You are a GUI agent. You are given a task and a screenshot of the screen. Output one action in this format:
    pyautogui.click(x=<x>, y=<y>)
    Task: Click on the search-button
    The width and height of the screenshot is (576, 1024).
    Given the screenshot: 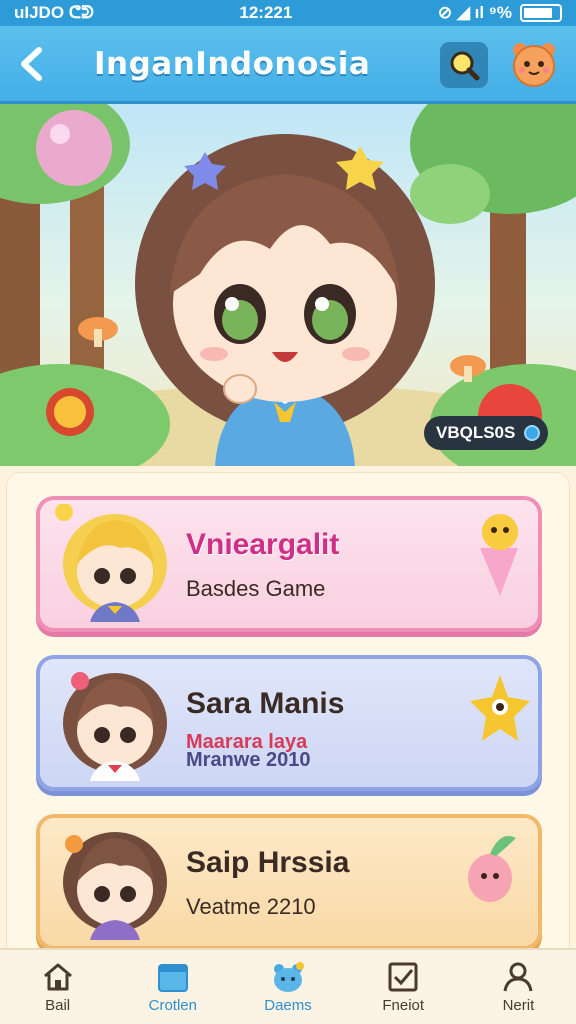 What is the action you would take?
    pyautogui.click(x=464, y=65)
    